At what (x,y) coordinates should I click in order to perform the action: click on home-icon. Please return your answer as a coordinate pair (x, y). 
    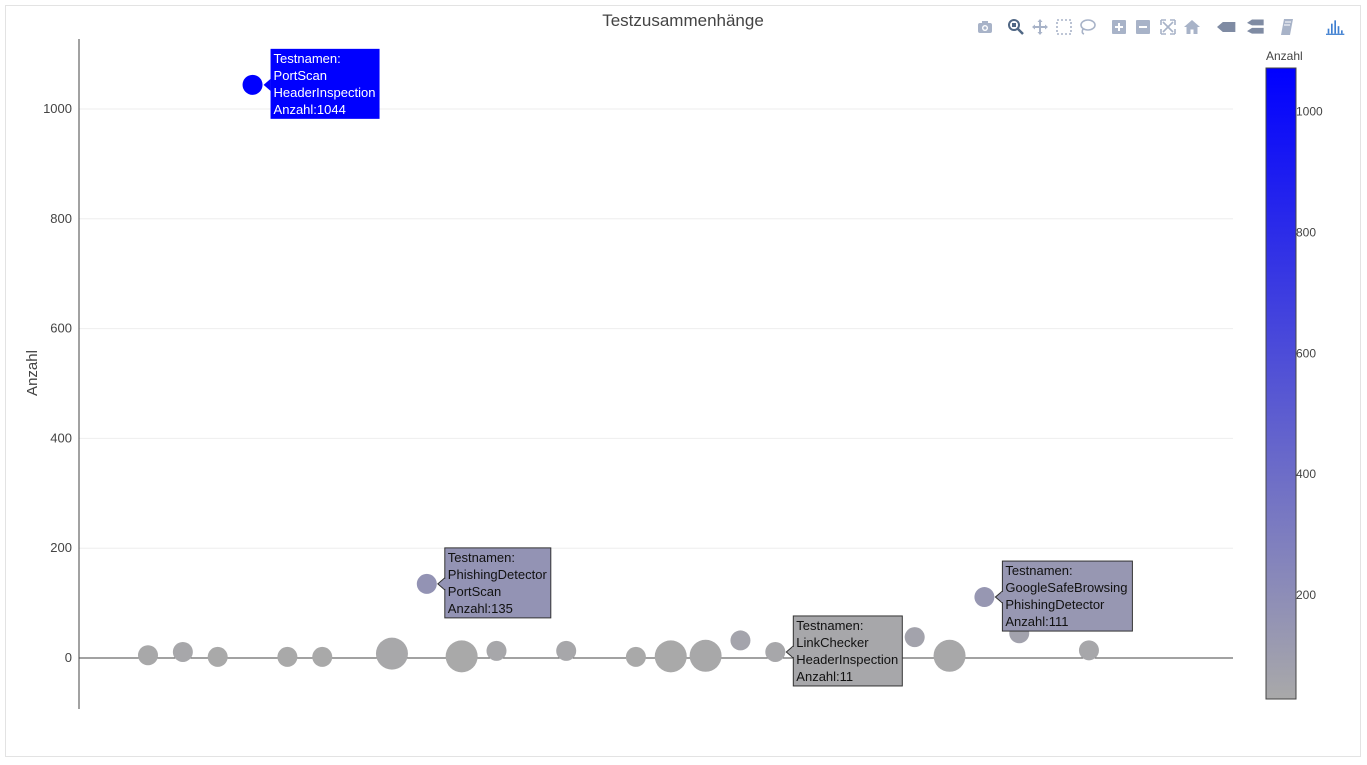
    Looking at the image, I should click on (1192, 27).